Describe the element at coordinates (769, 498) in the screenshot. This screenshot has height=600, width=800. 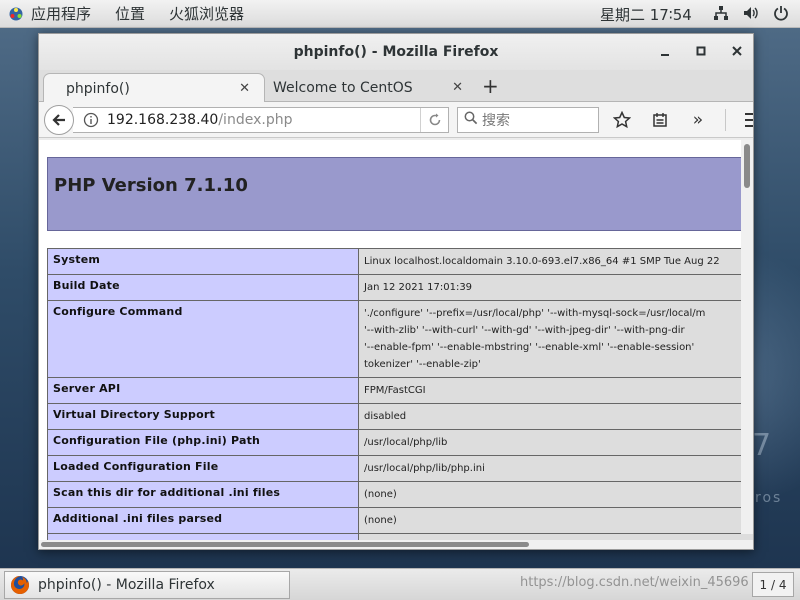
I see `desktop-logo-text: ros` at that location.